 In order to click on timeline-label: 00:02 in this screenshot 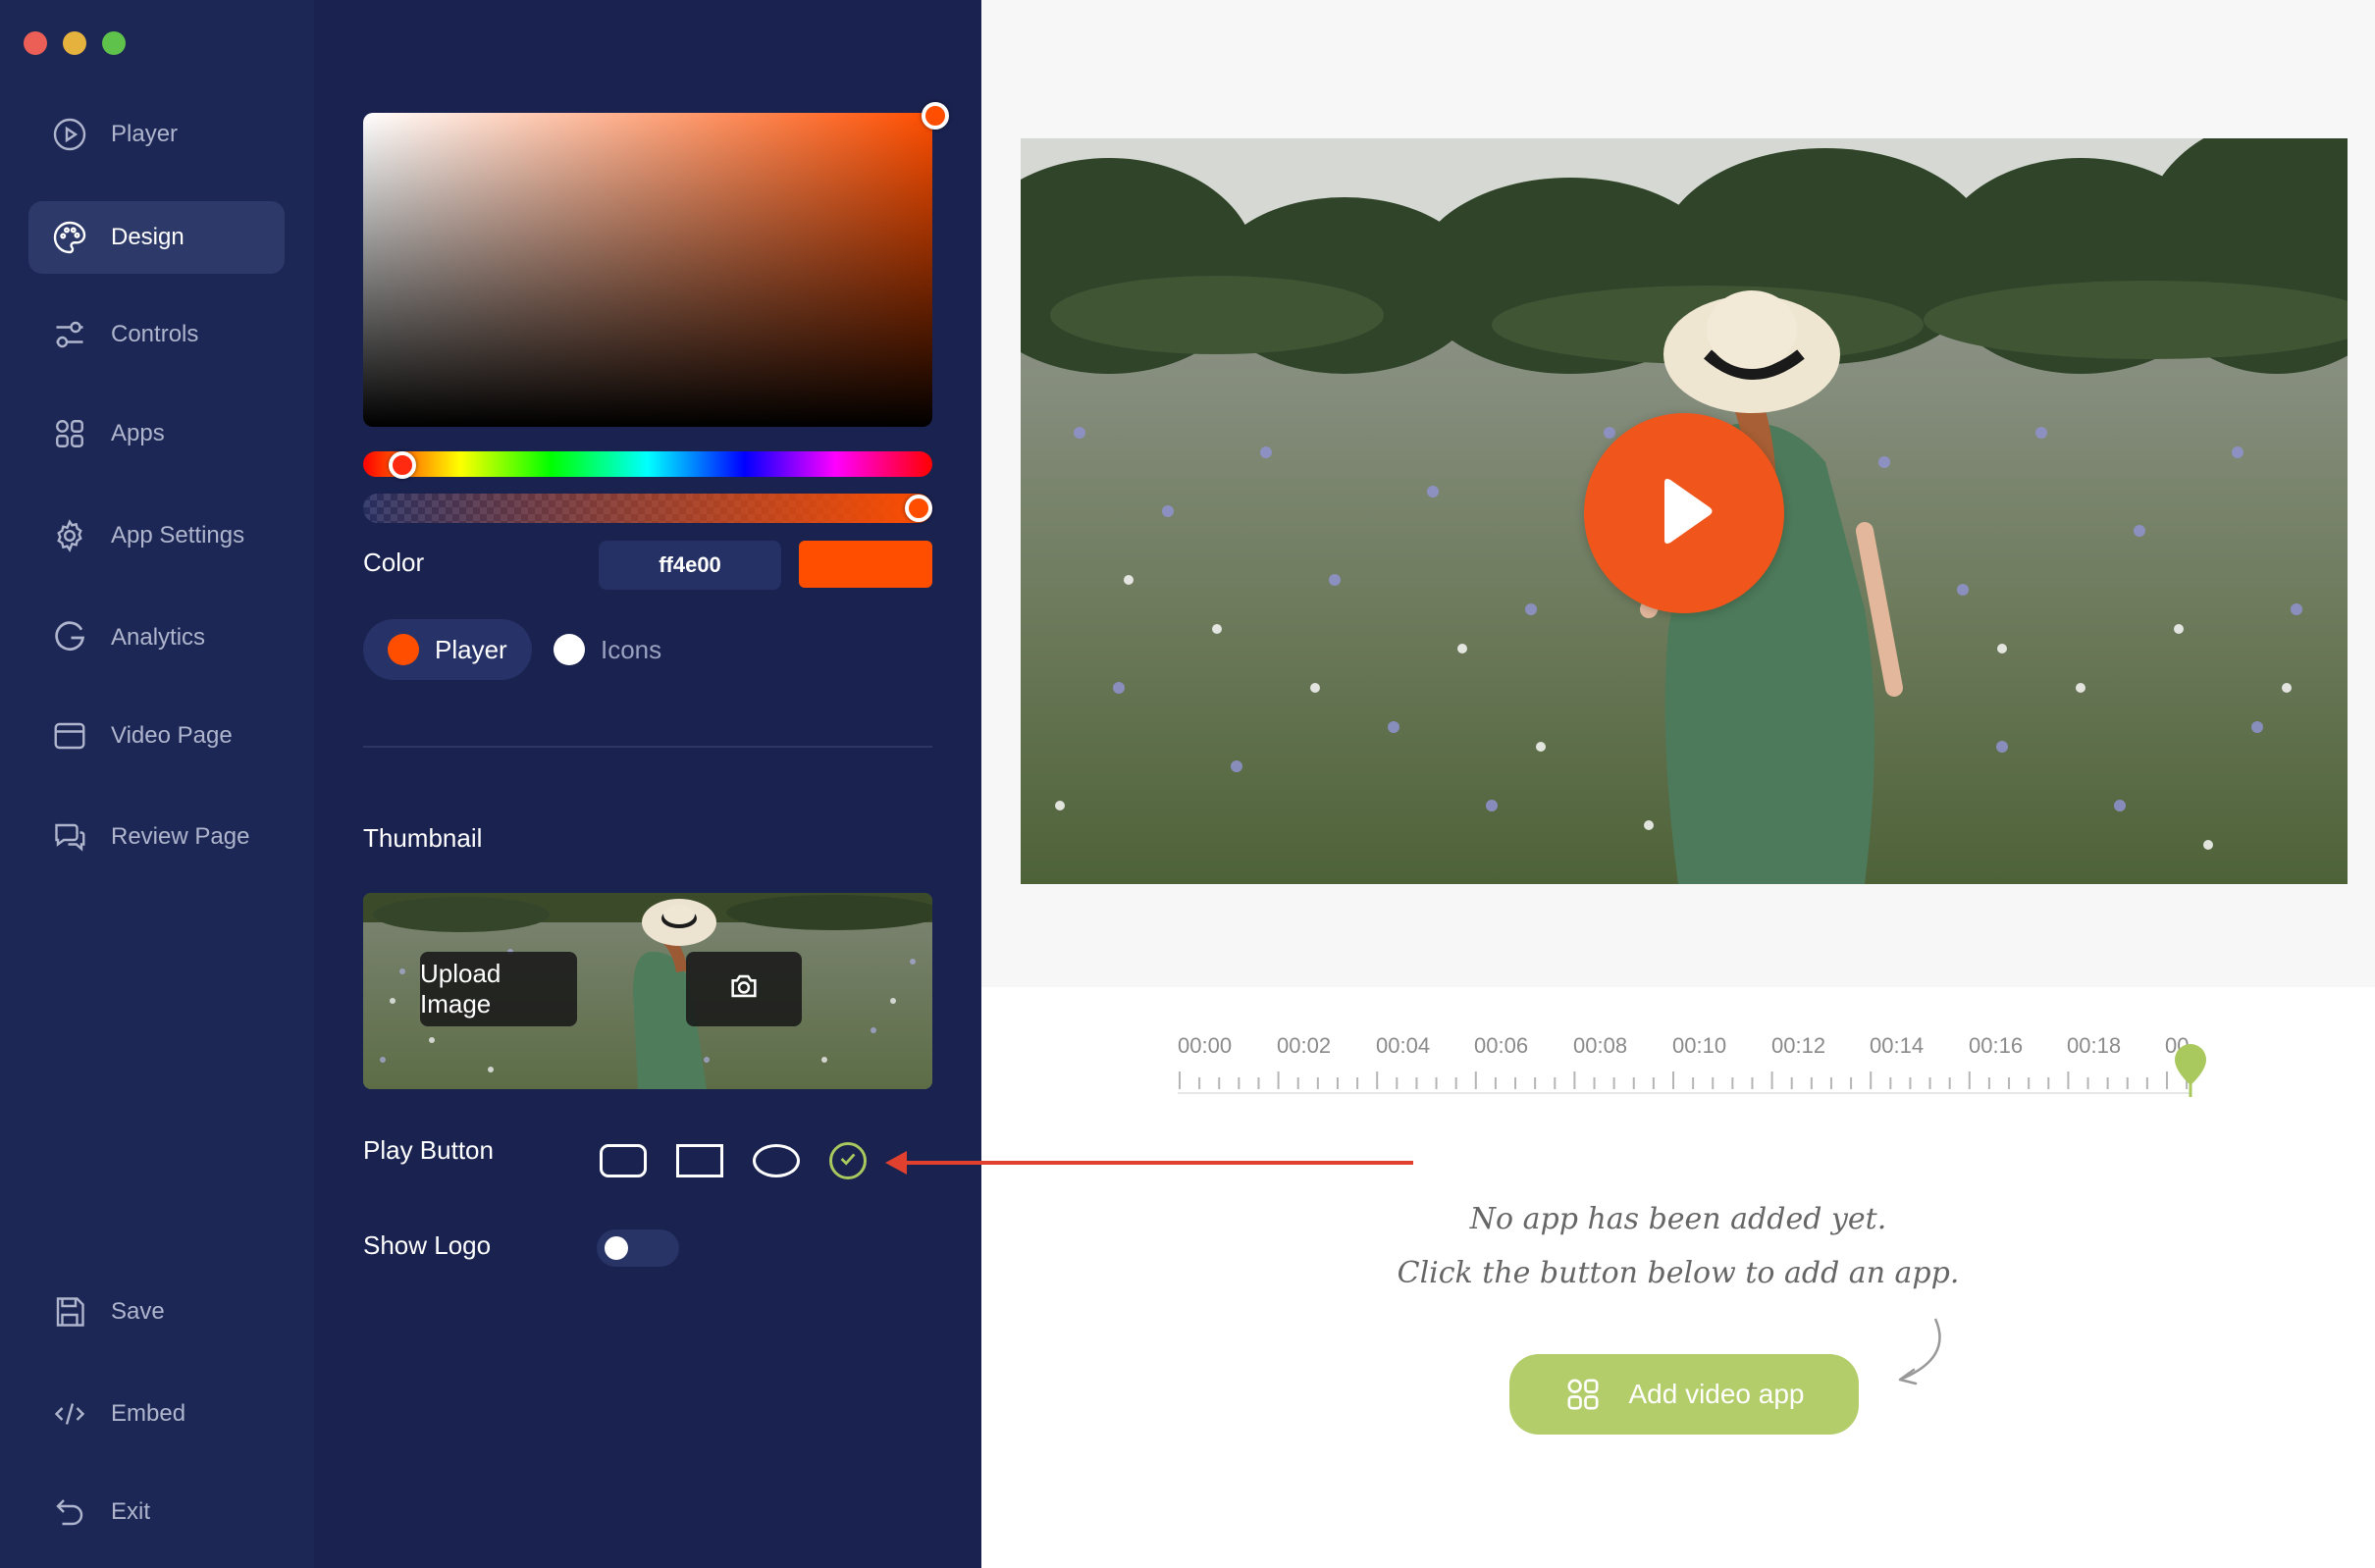, I will do `click(1304, 1045)`.